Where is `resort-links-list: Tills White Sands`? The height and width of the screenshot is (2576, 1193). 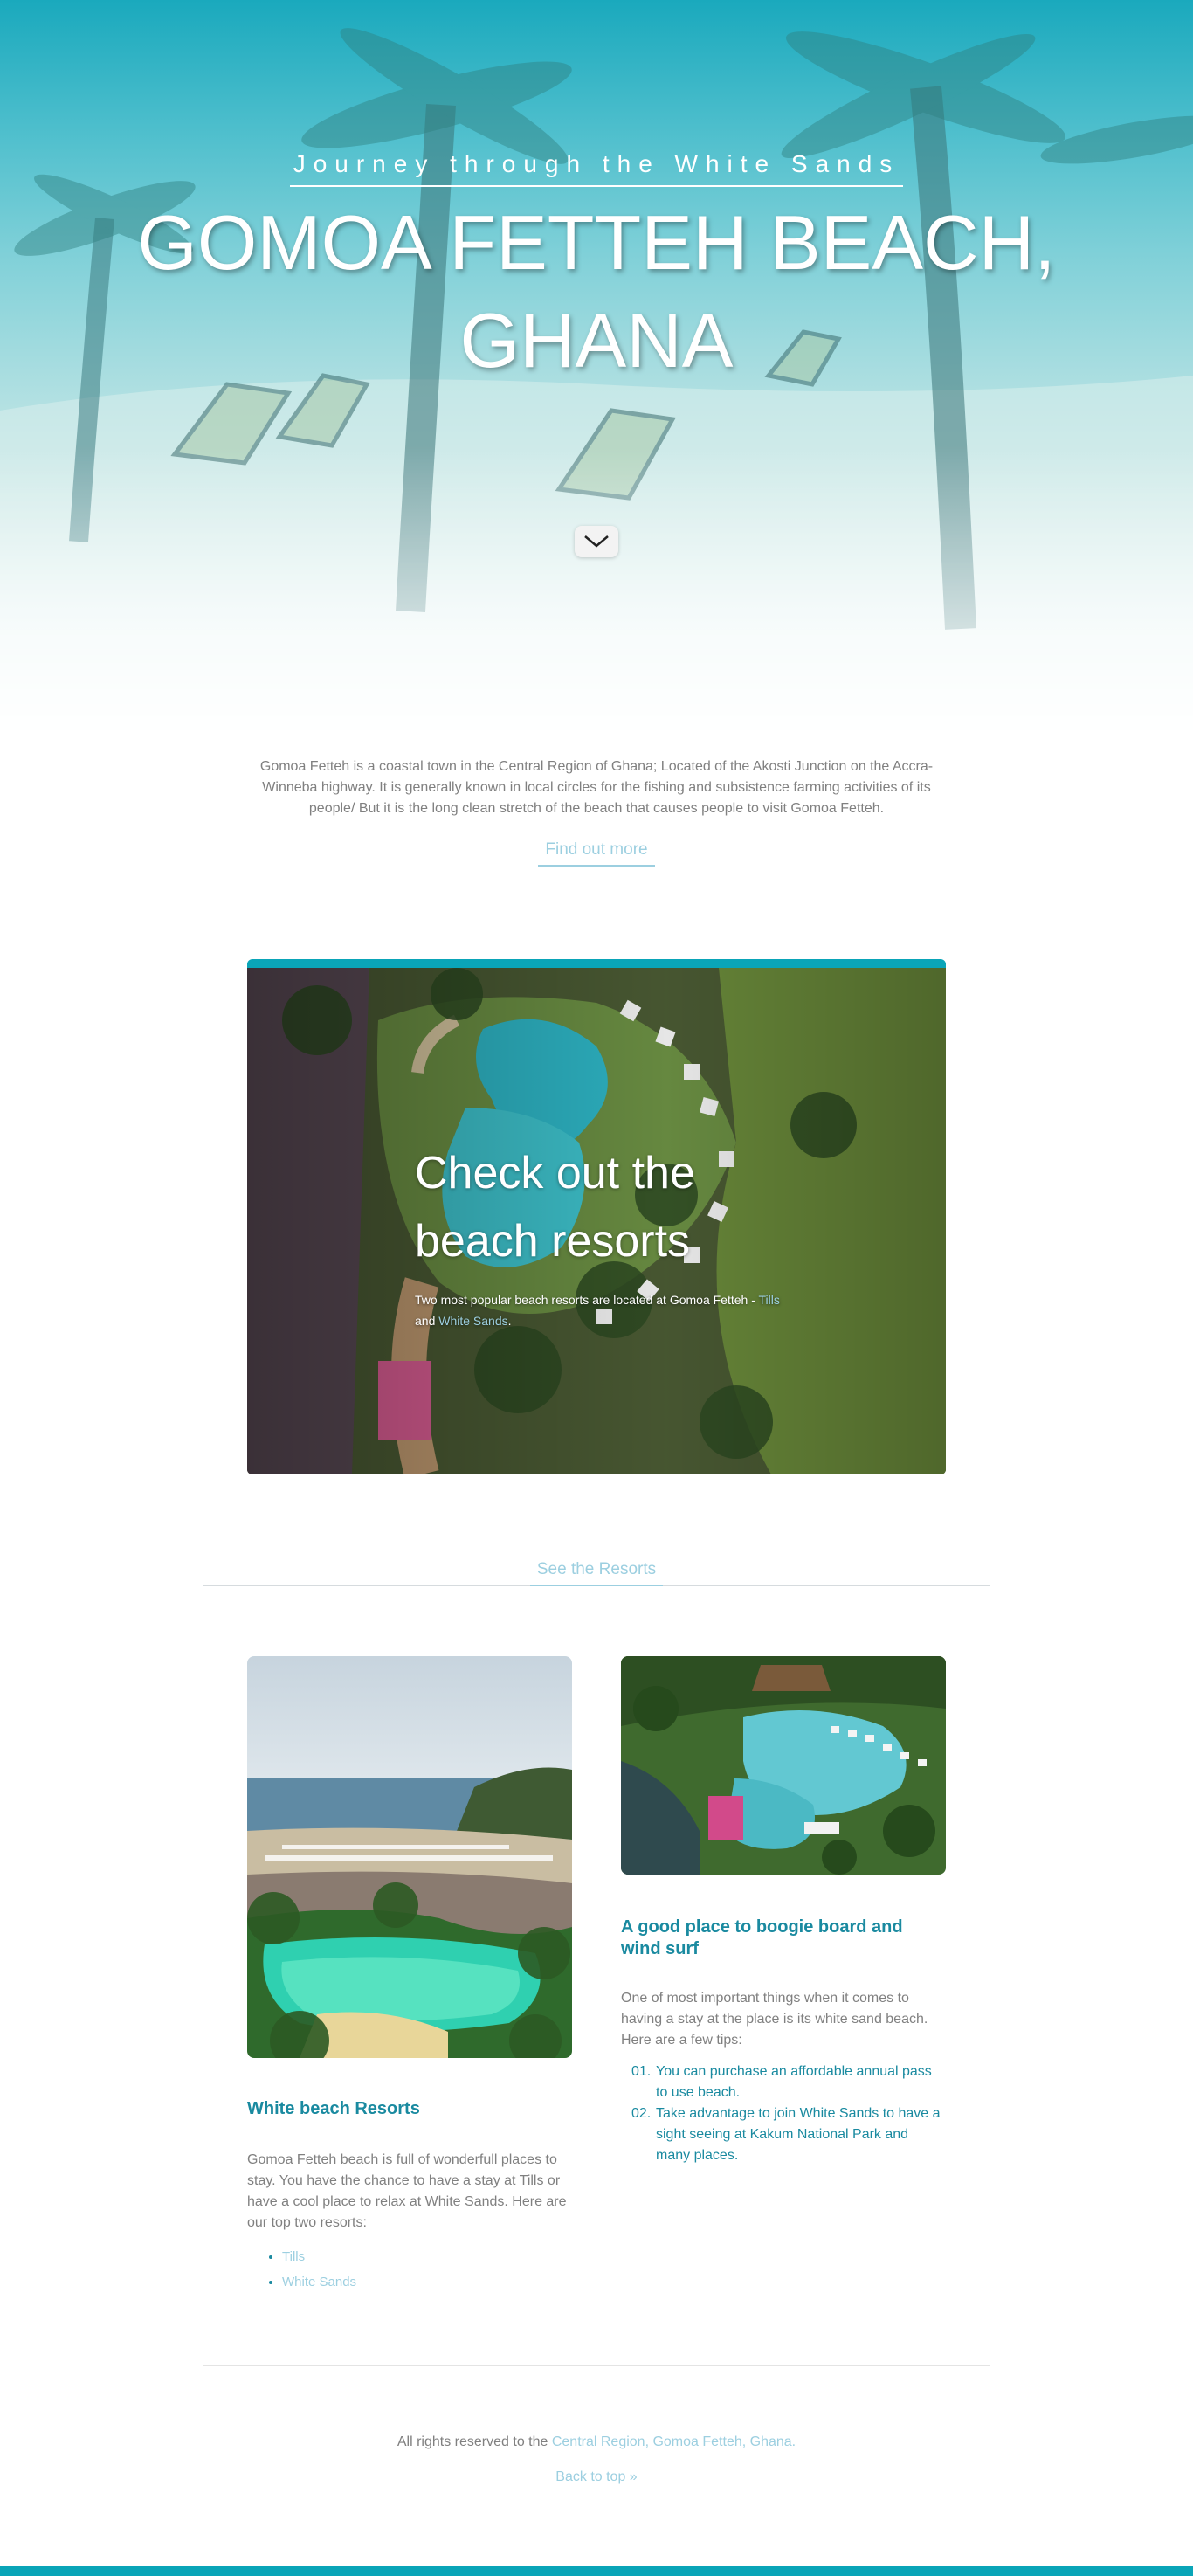 resort-links-list: Tills White Sands is located at coordinates (427, 2269).